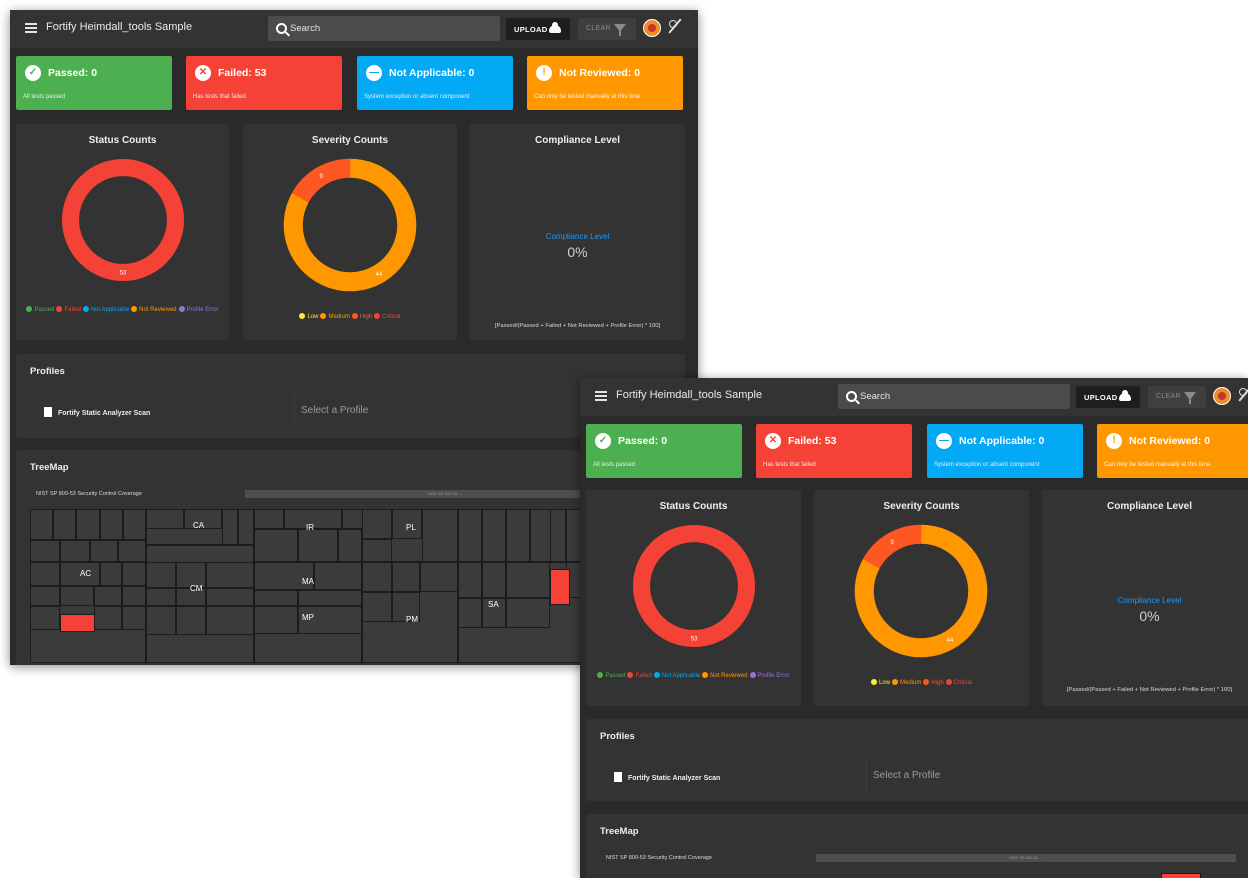 The image size is (1248, 878). I want to click on treemap-zoom-bar: NIST SP 800-53 →, so click(1026, 858).